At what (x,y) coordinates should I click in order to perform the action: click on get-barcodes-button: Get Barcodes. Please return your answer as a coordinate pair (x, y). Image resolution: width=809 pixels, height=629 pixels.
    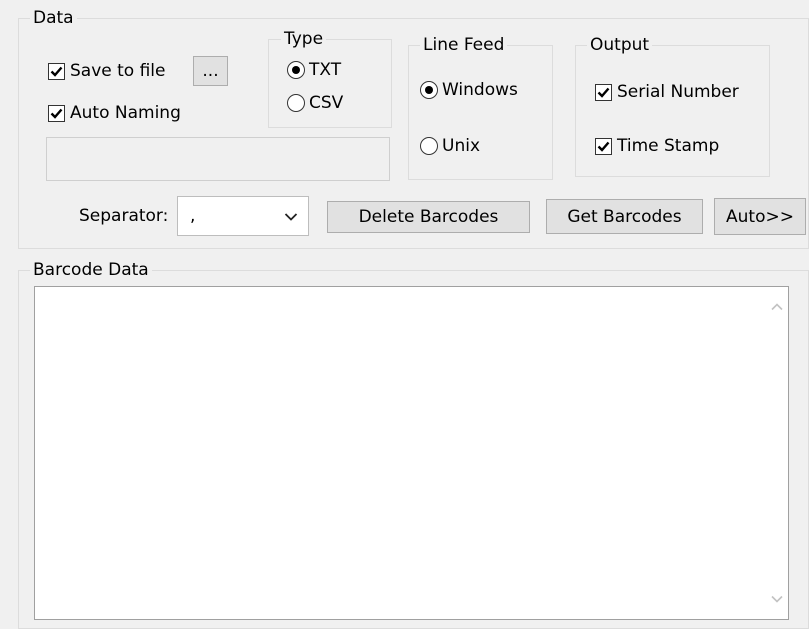
    Looking at the image, I should click on (624, 216).